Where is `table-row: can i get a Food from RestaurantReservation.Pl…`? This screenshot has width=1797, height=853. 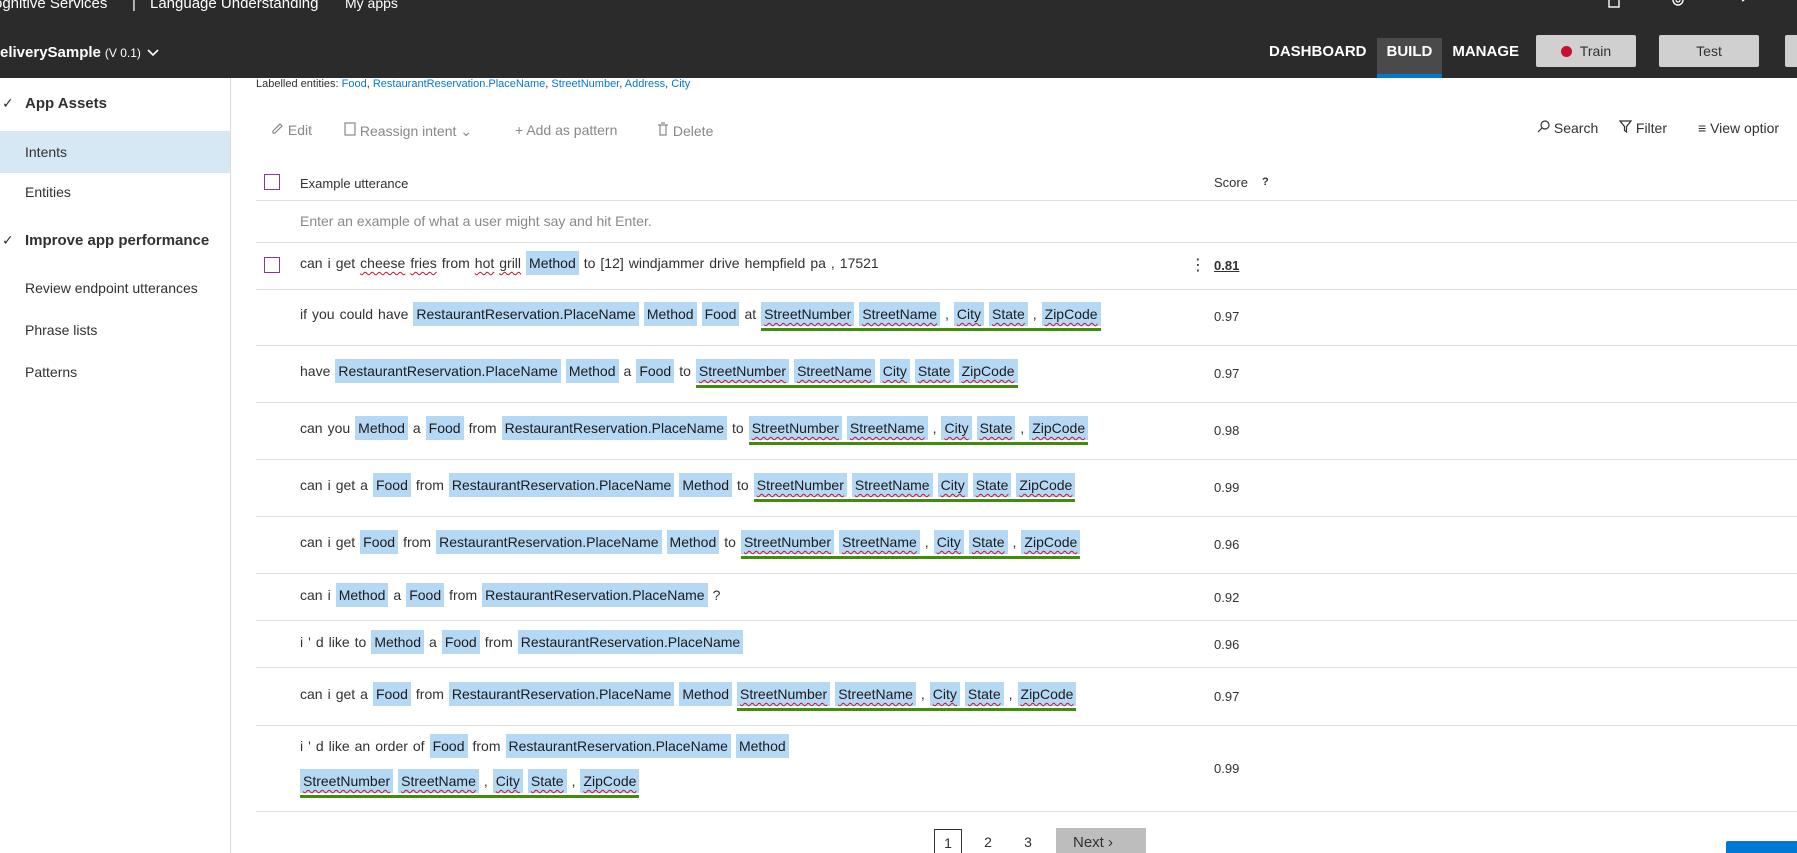 table-row: can i get a Food from RestaurantReservation.Pl… is located at coordinates (688, 487).